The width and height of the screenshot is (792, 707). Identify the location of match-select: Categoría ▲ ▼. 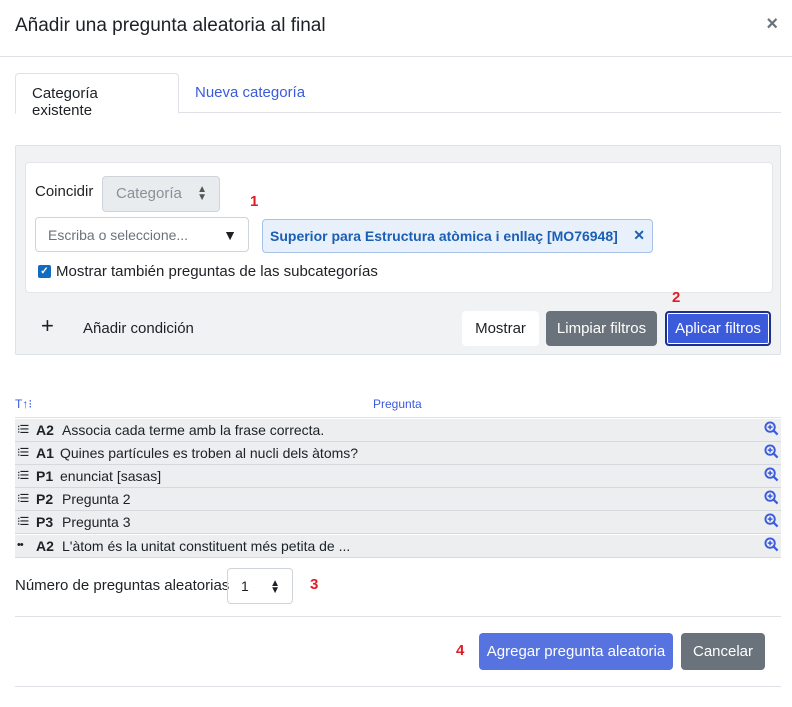
(161, 194).